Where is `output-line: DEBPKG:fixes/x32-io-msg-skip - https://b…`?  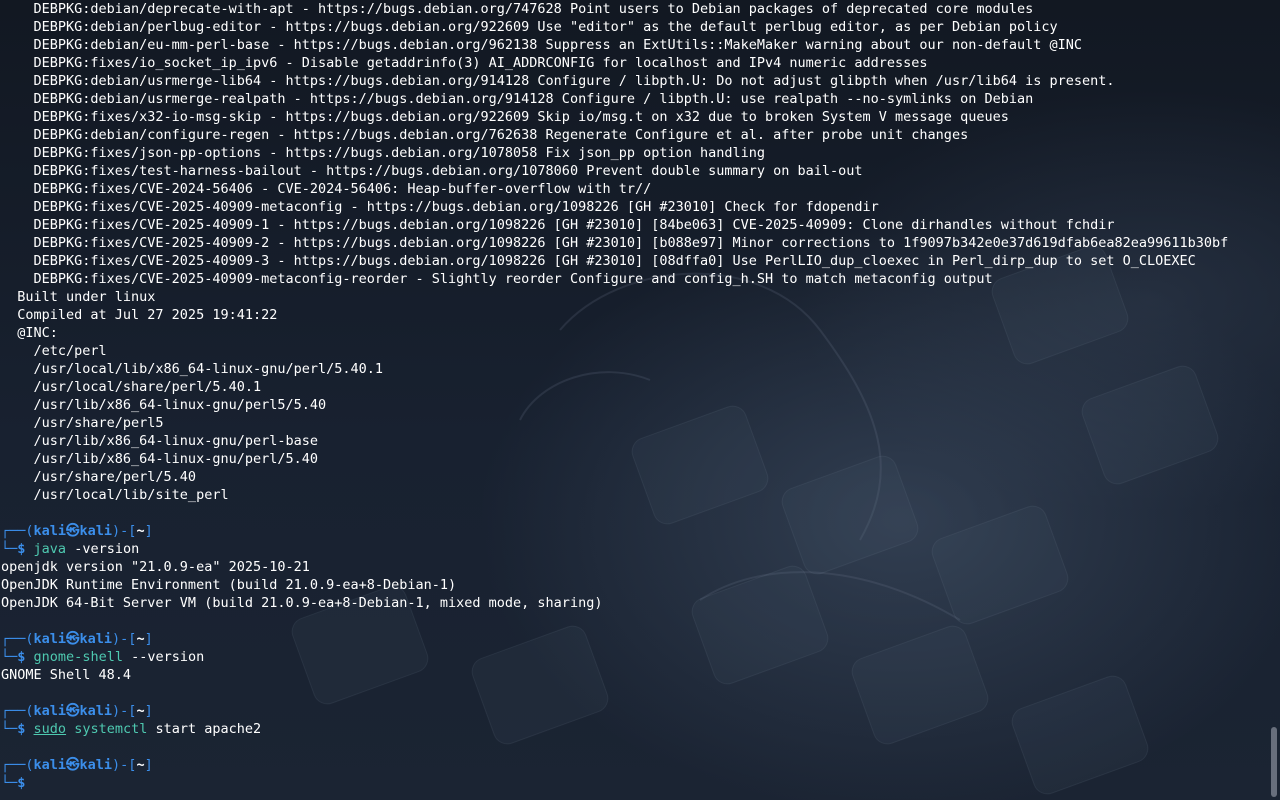 output-line: DEBPKG:fixes/x32-io-msg-skip - https://b… is located at coordinates (505, 117).